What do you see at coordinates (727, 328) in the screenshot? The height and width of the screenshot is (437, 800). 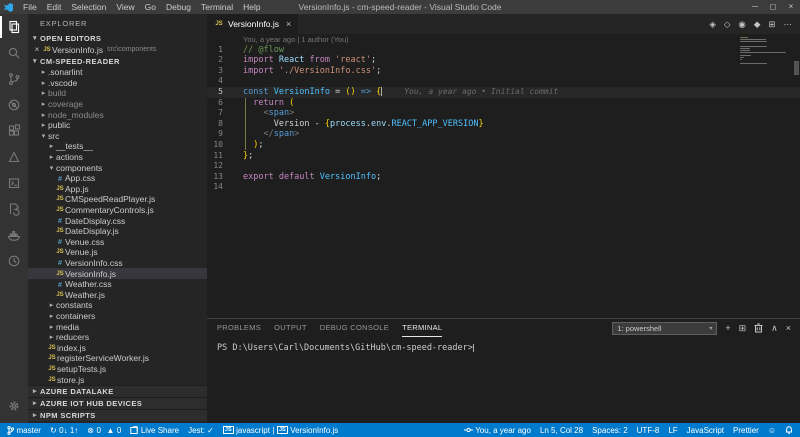 I see `new-terminal-icon: +` at bounding box center [727, 328].